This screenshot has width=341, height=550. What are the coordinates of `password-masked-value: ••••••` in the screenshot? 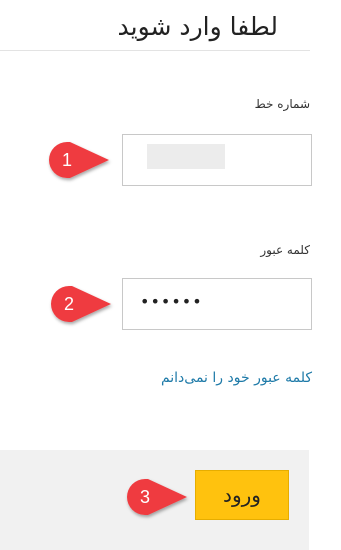 It's located at (171, 301).